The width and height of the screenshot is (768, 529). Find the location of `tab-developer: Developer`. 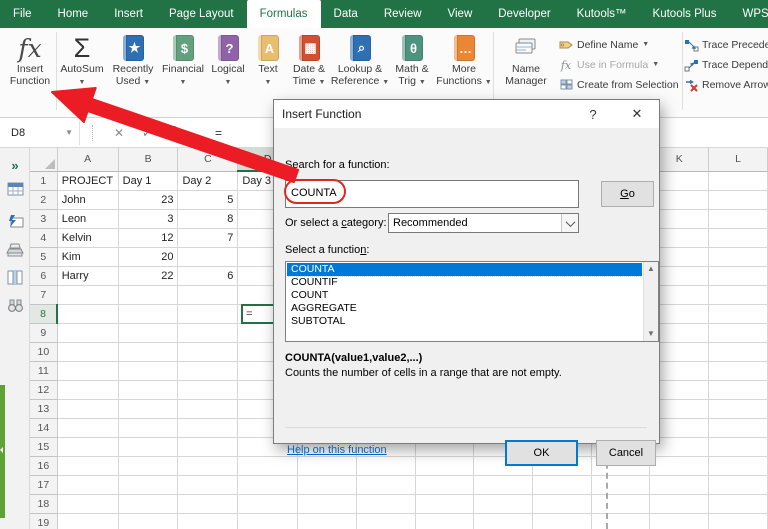

tab-developer: Developer is located at coordinates (524, 14).